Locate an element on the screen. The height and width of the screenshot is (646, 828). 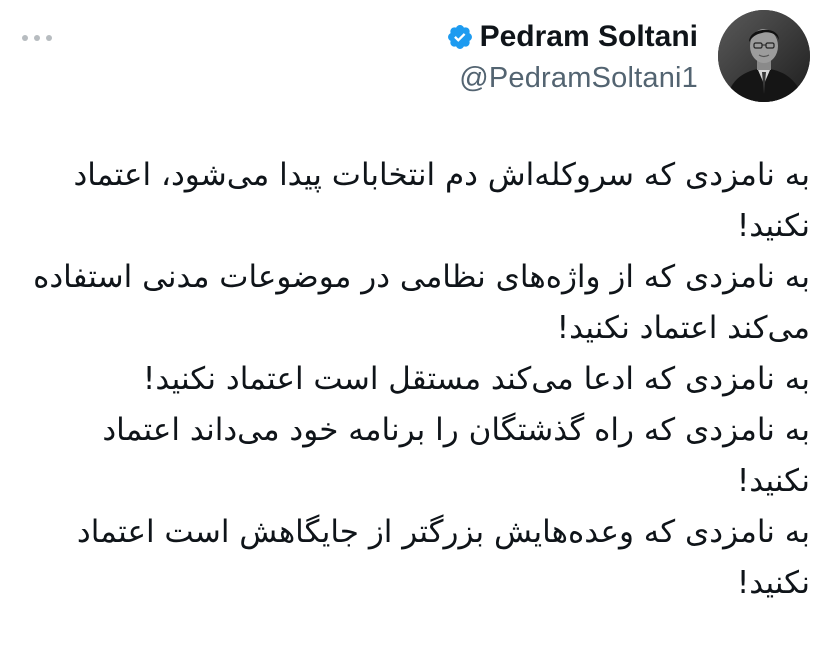
avatar is located at coordinates (764, 56).